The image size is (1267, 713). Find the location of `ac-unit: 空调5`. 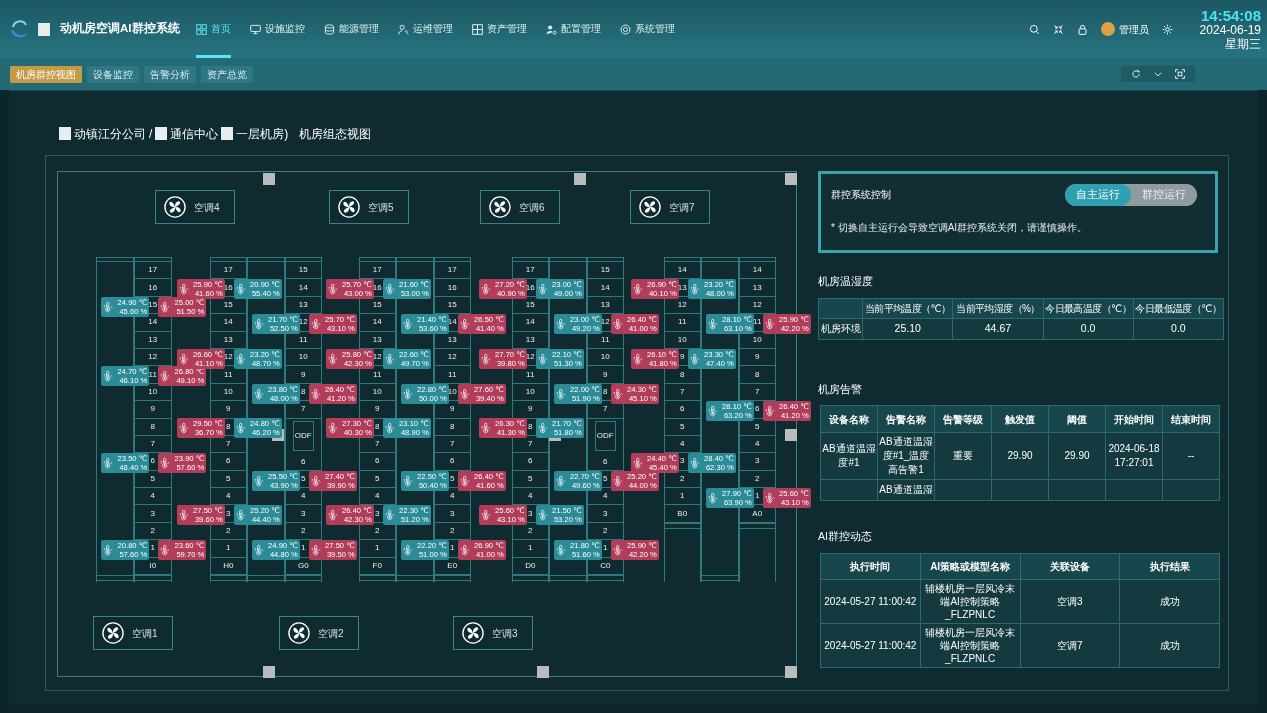

ac-unit: 空调5 is located at coordinates (369, 207).